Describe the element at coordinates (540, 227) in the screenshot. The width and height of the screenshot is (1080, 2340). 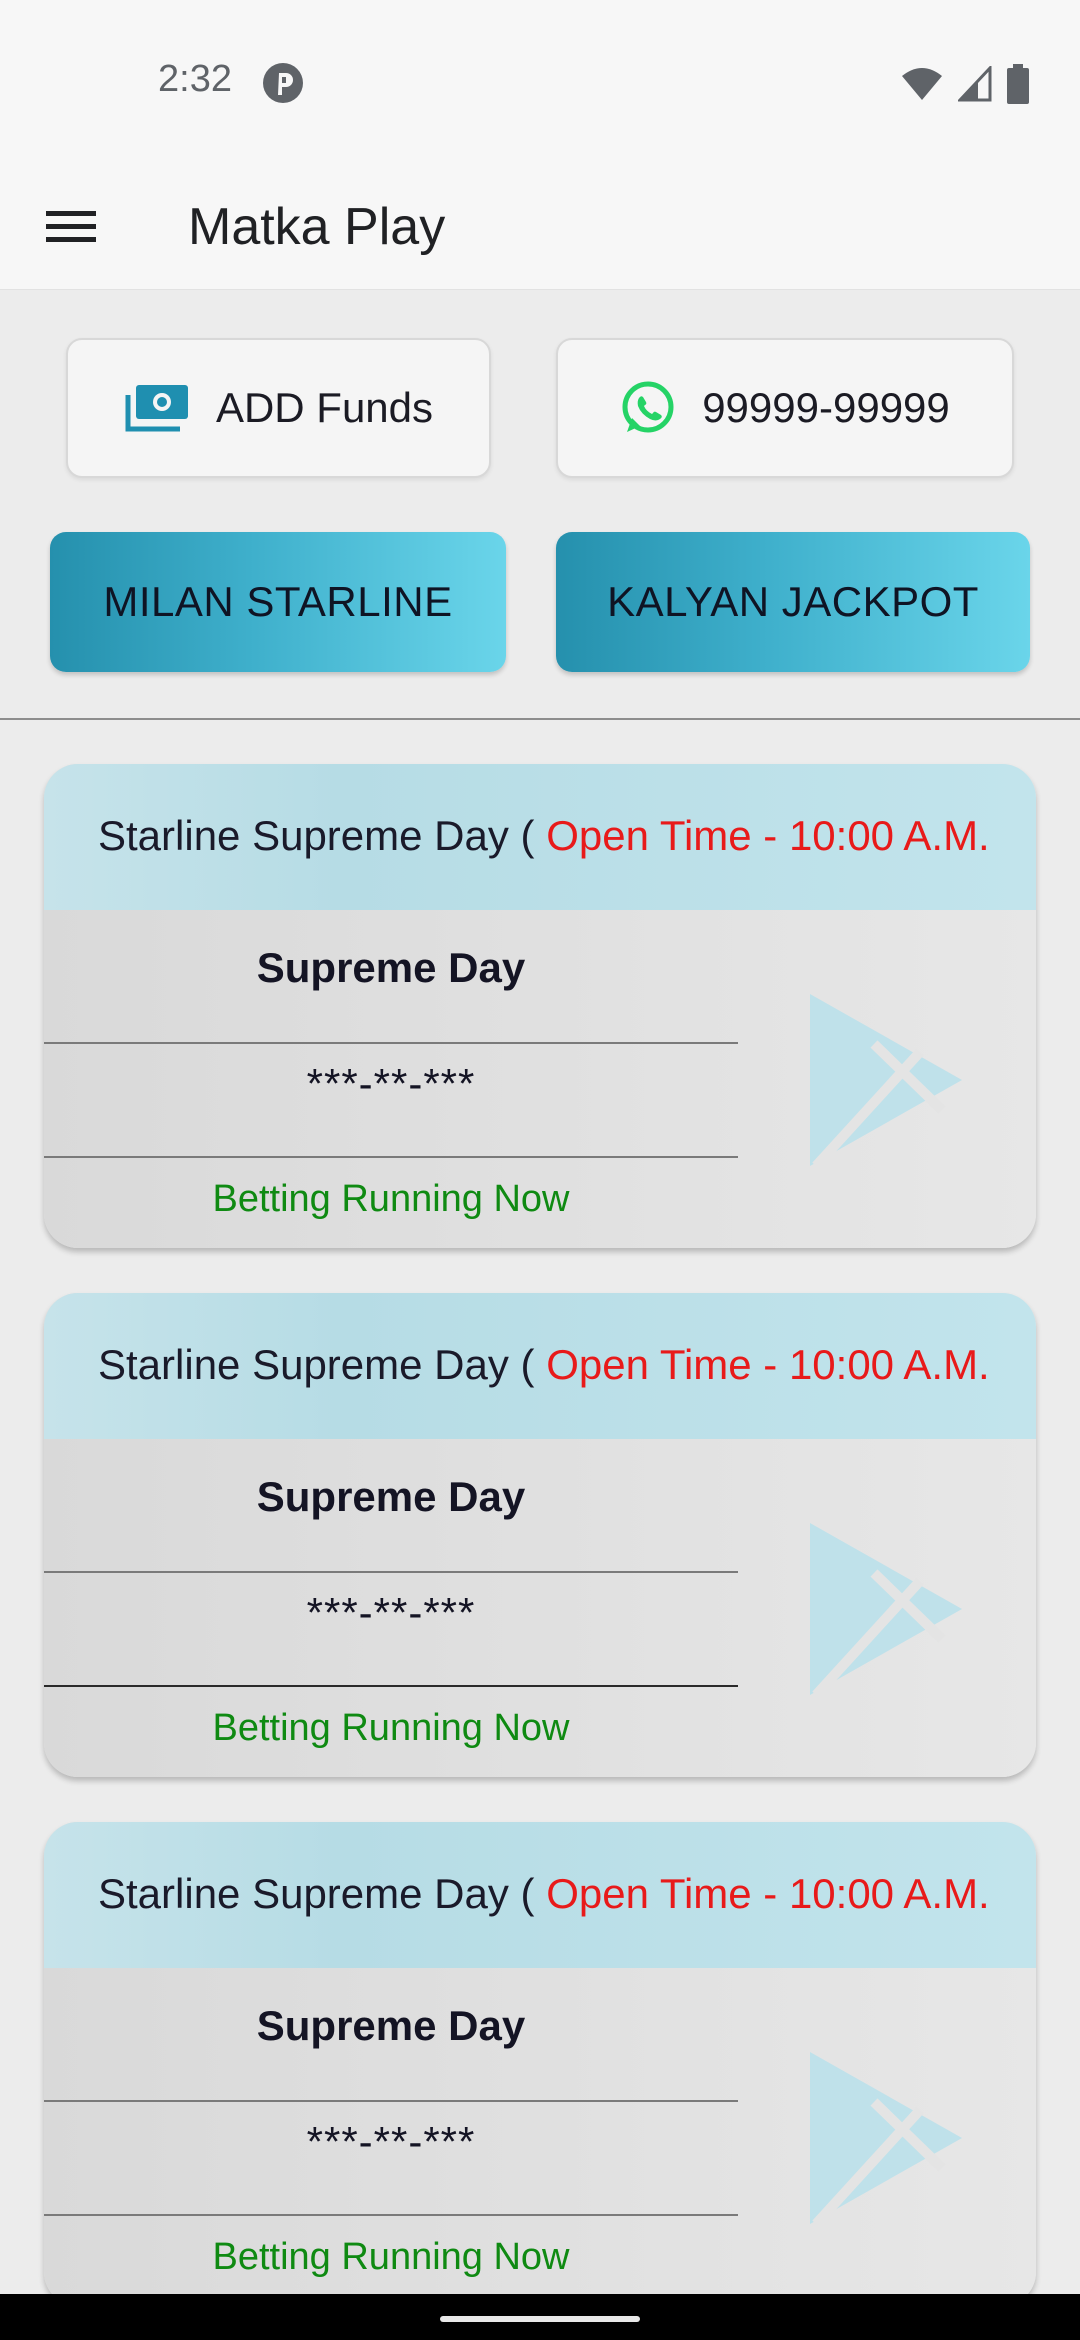
I see `app-bar: Matka Play` at that location.